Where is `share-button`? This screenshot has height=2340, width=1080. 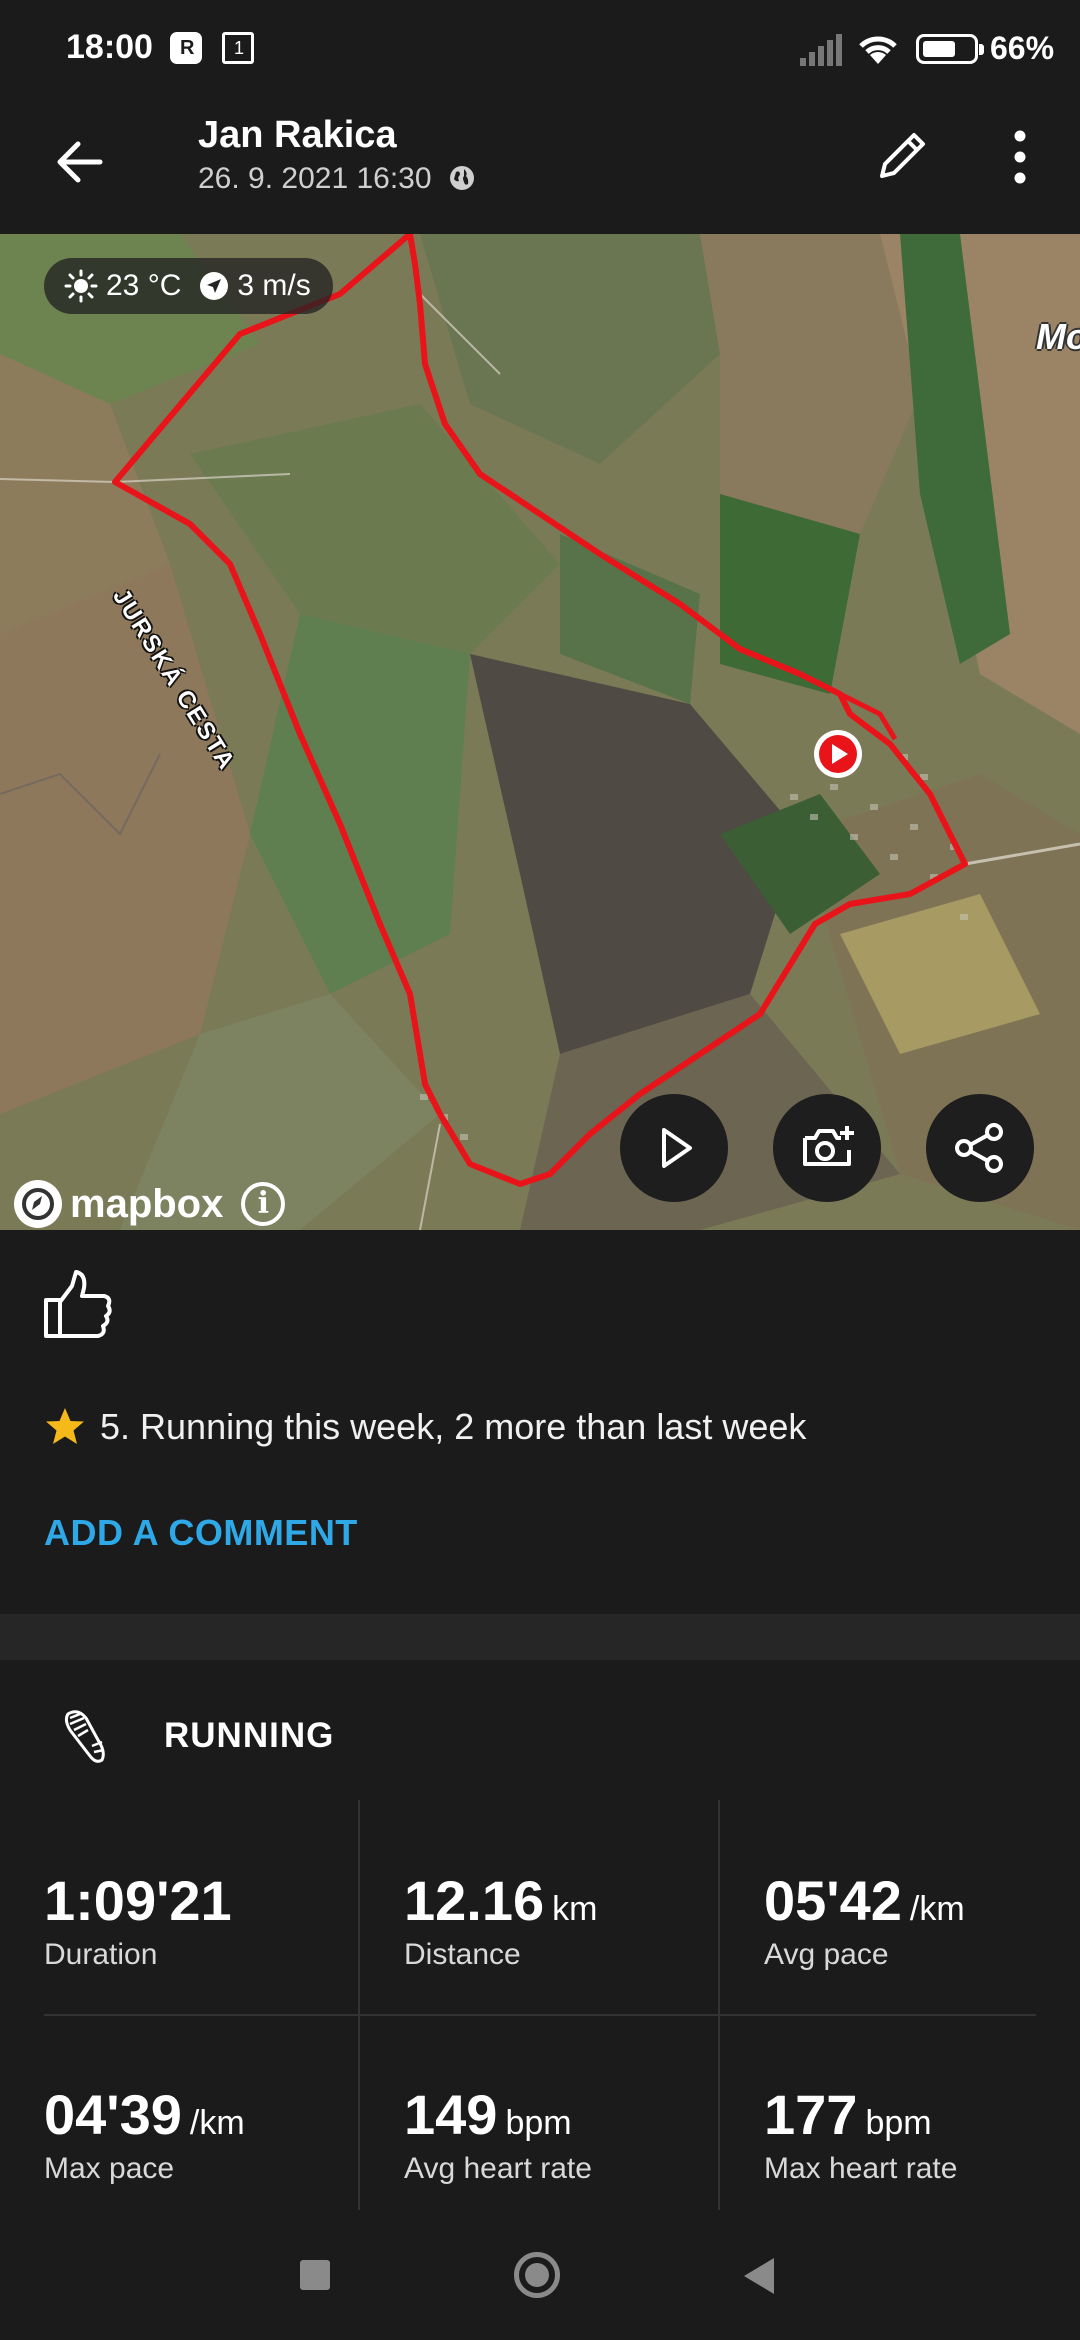 share-button is located at coordinates (980, 1148).